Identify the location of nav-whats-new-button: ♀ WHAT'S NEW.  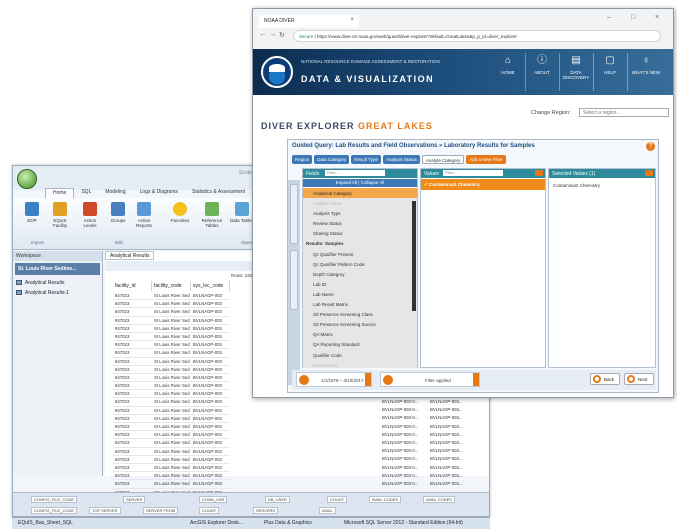
(646, 72).